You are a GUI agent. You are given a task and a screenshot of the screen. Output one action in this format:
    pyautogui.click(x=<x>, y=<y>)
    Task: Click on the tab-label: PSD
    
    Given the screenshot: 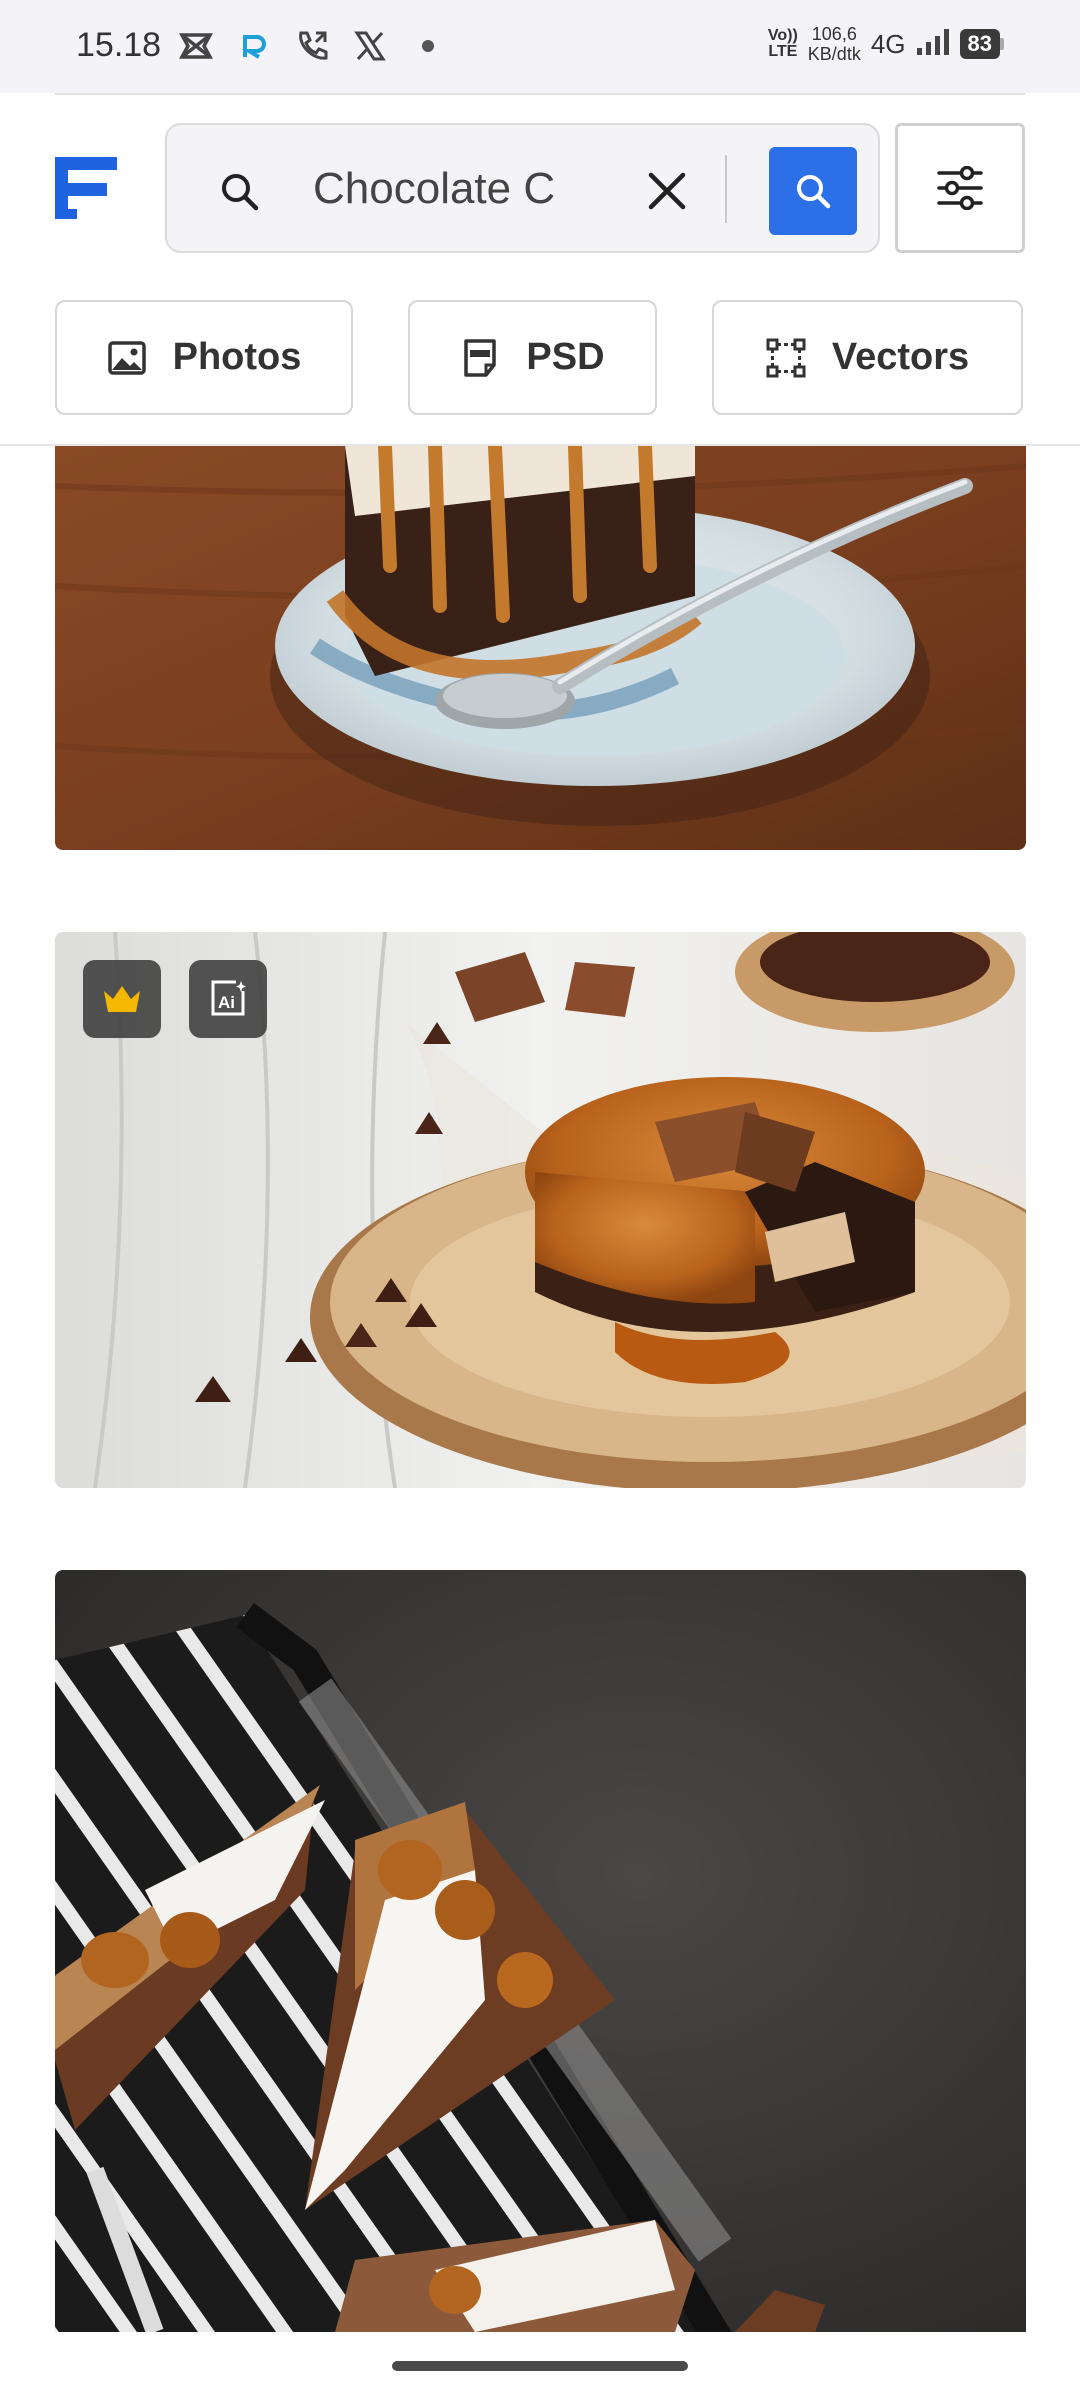 What is the action you would take?
    pyautogui.click(x=565, y=357)
    